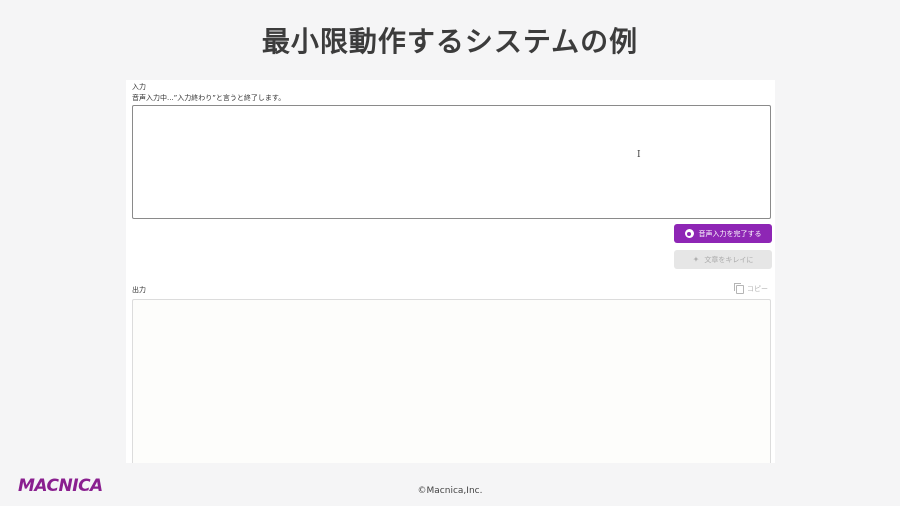 This screenshot has height=506, width=900. What do you see at coordinates (729, 259) in the screenshot?
I see `cleanup-text-label: 文章をキレイに` at bounding box center [729, 259].